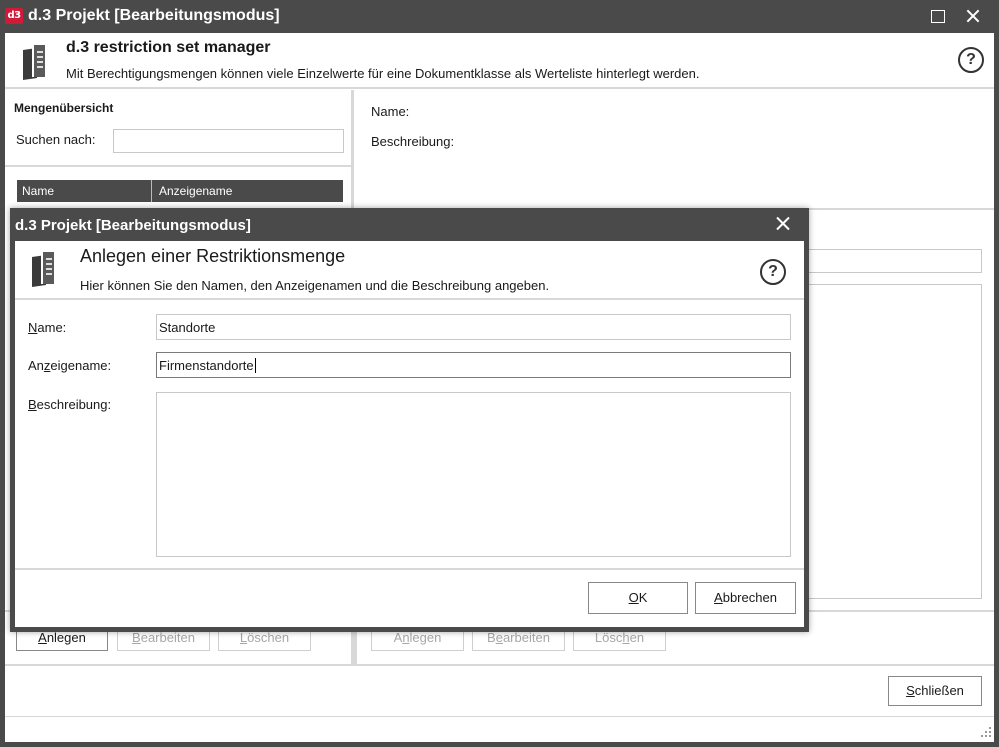  I want to click on dialog-title: d.3 Projekt [Bearbeitungsmodus], so click(133, 225).